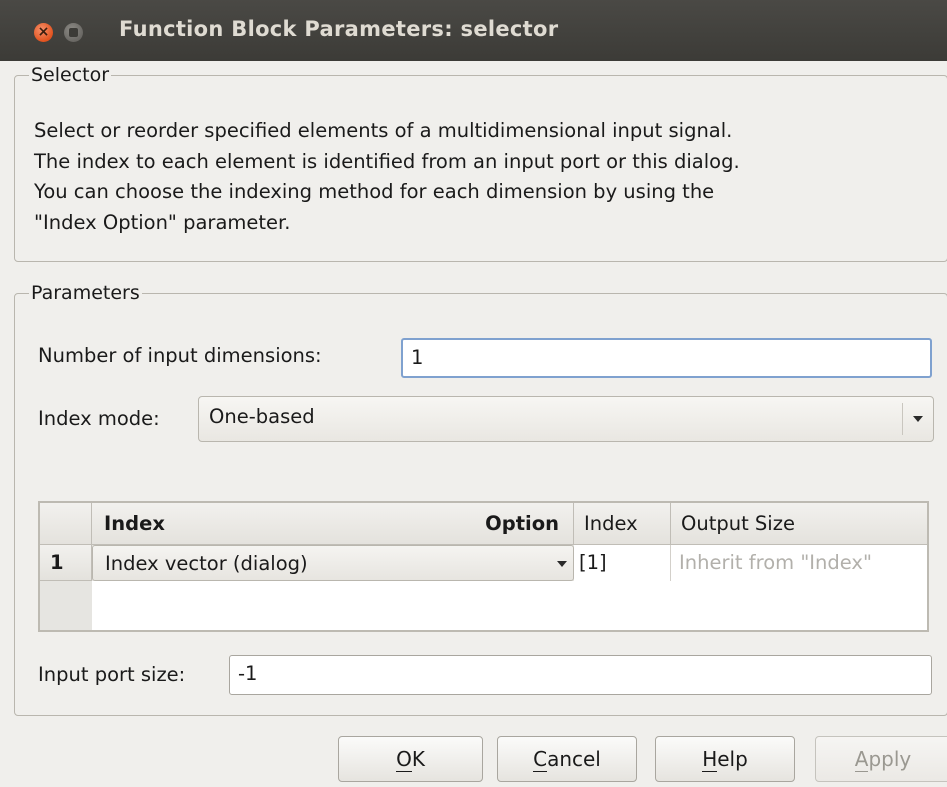 Image resolution: width=947 pixels, height=787 pixels. Describe the element at coordinates (262, 416) in the screenshot. I see `index-mode-value: One-based` at that location.